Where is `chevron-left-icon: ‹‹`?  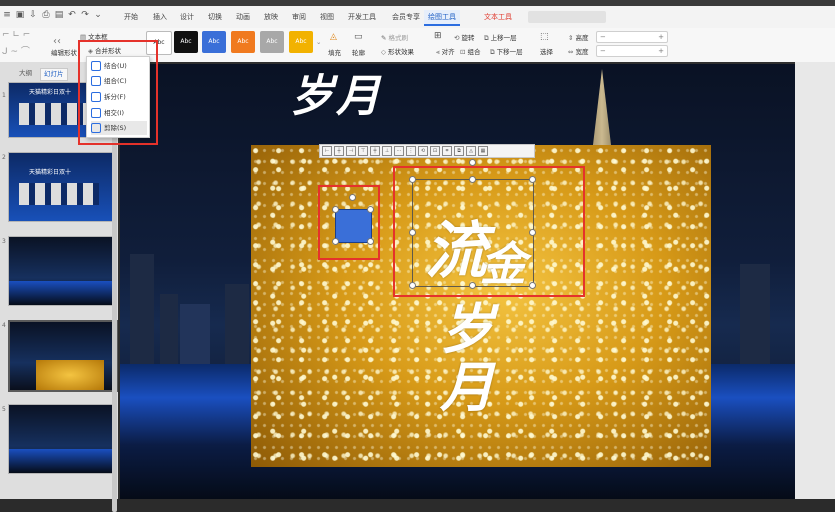
chevron-left-icon: ‹‹ is located at coordinates (57, 41).